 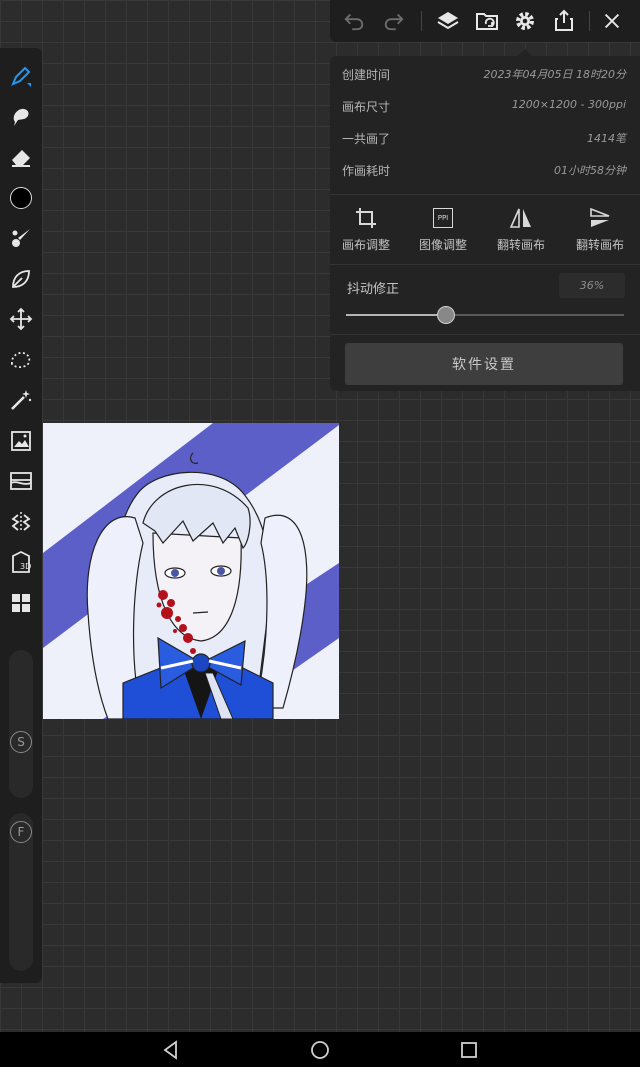 What do you see at coordinates (21, 441) in the screenshot?
I see `image-icon` at bounding box center [21, 441].